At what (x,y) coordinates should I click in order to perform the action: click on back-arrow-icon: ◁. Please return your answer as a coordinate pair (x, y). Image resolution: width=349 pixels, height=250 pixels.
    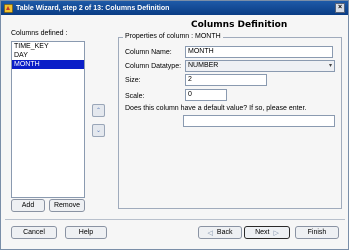
    Looking at the image, I should click on (210, 233).